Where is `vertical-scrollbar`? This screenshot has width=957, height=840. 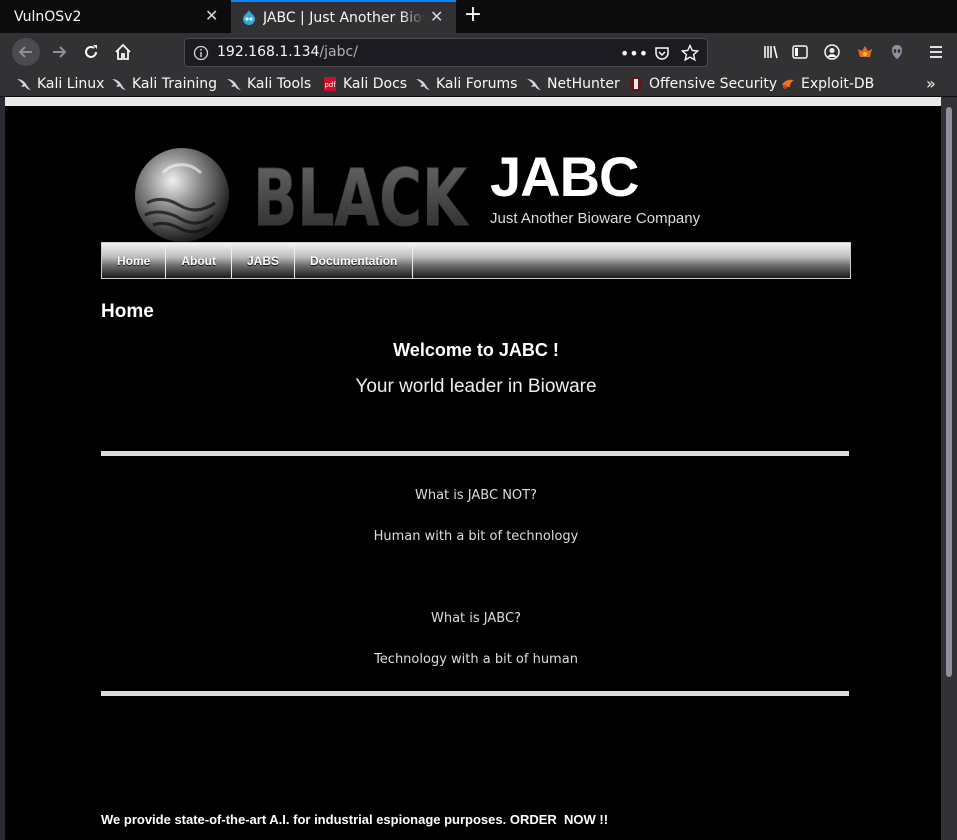 vertical-scrollbar is located at coordinates (949, 468).